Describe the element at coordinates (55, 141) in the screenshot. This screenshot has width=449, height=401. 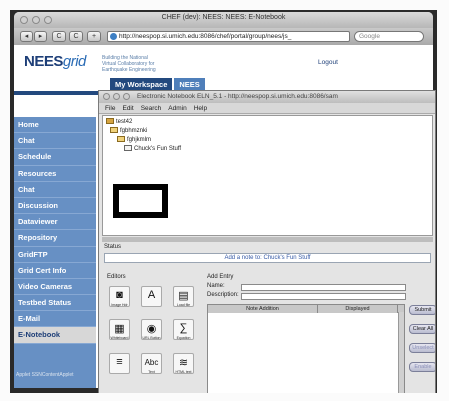
I see `sidebar-item-chat: Chat` at that location.